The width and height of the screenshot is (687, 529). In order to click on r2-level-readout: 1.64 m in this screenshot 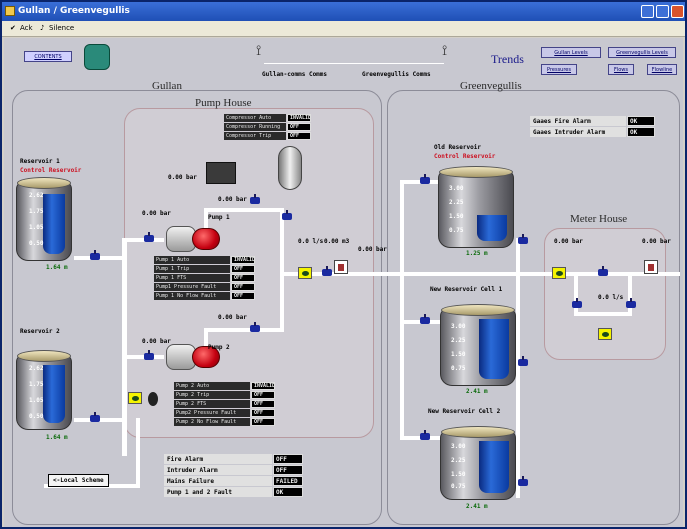, I will do `click(57, 437)`.